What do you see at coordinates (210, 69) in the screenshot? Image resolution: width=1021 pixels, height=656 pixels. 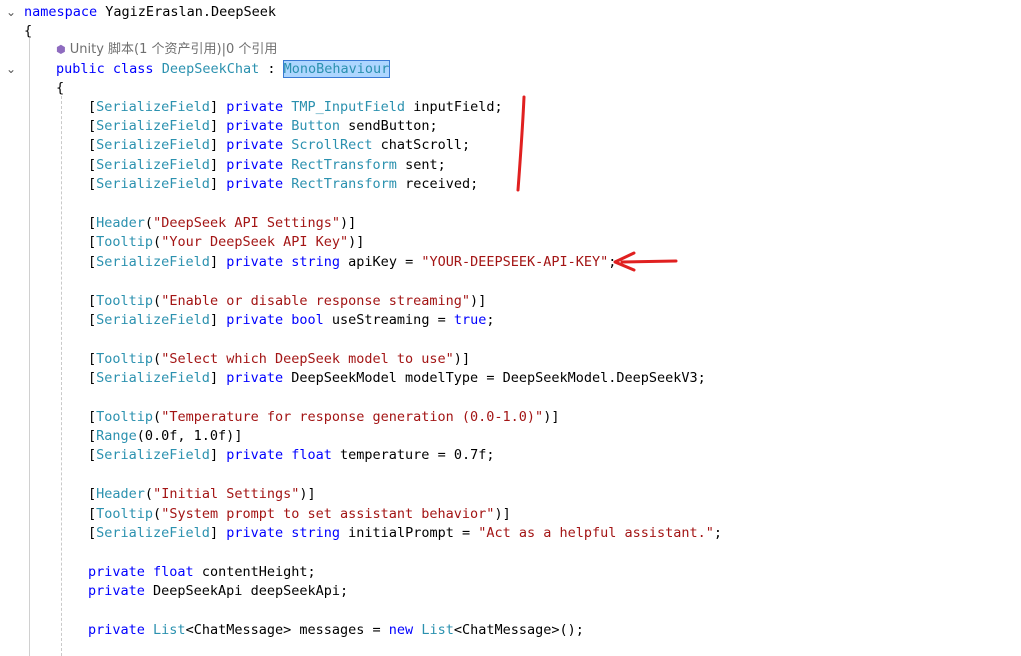 I see `class-name: DeepSeekChat` at bounding box center [210, 69].